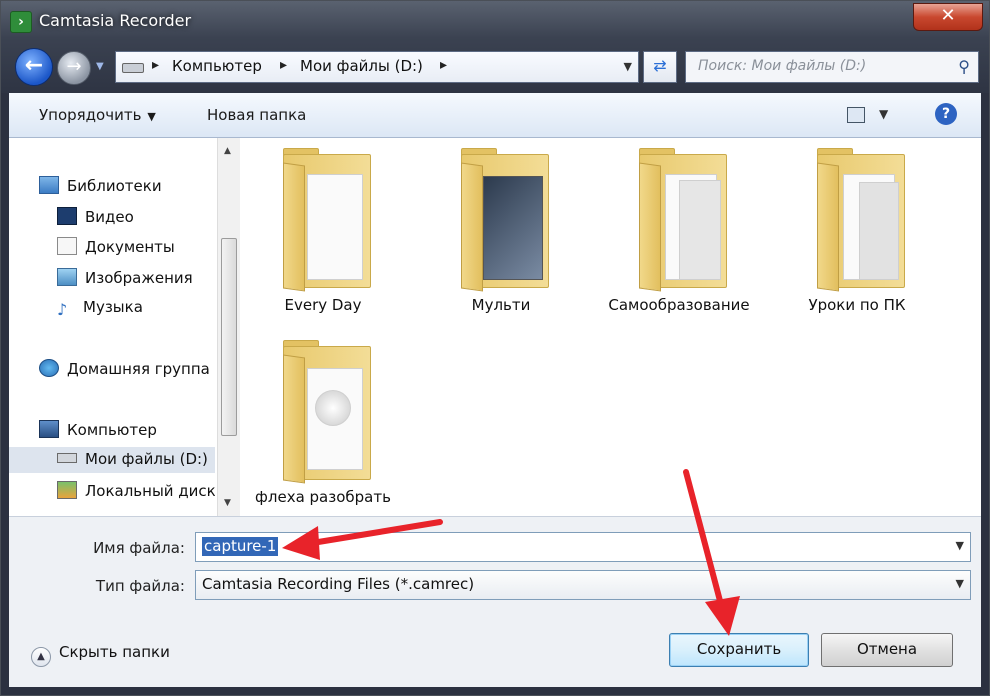  Describe the element at coordinates (333, 408) in the screenshot. I see `disc-icon` at that location.